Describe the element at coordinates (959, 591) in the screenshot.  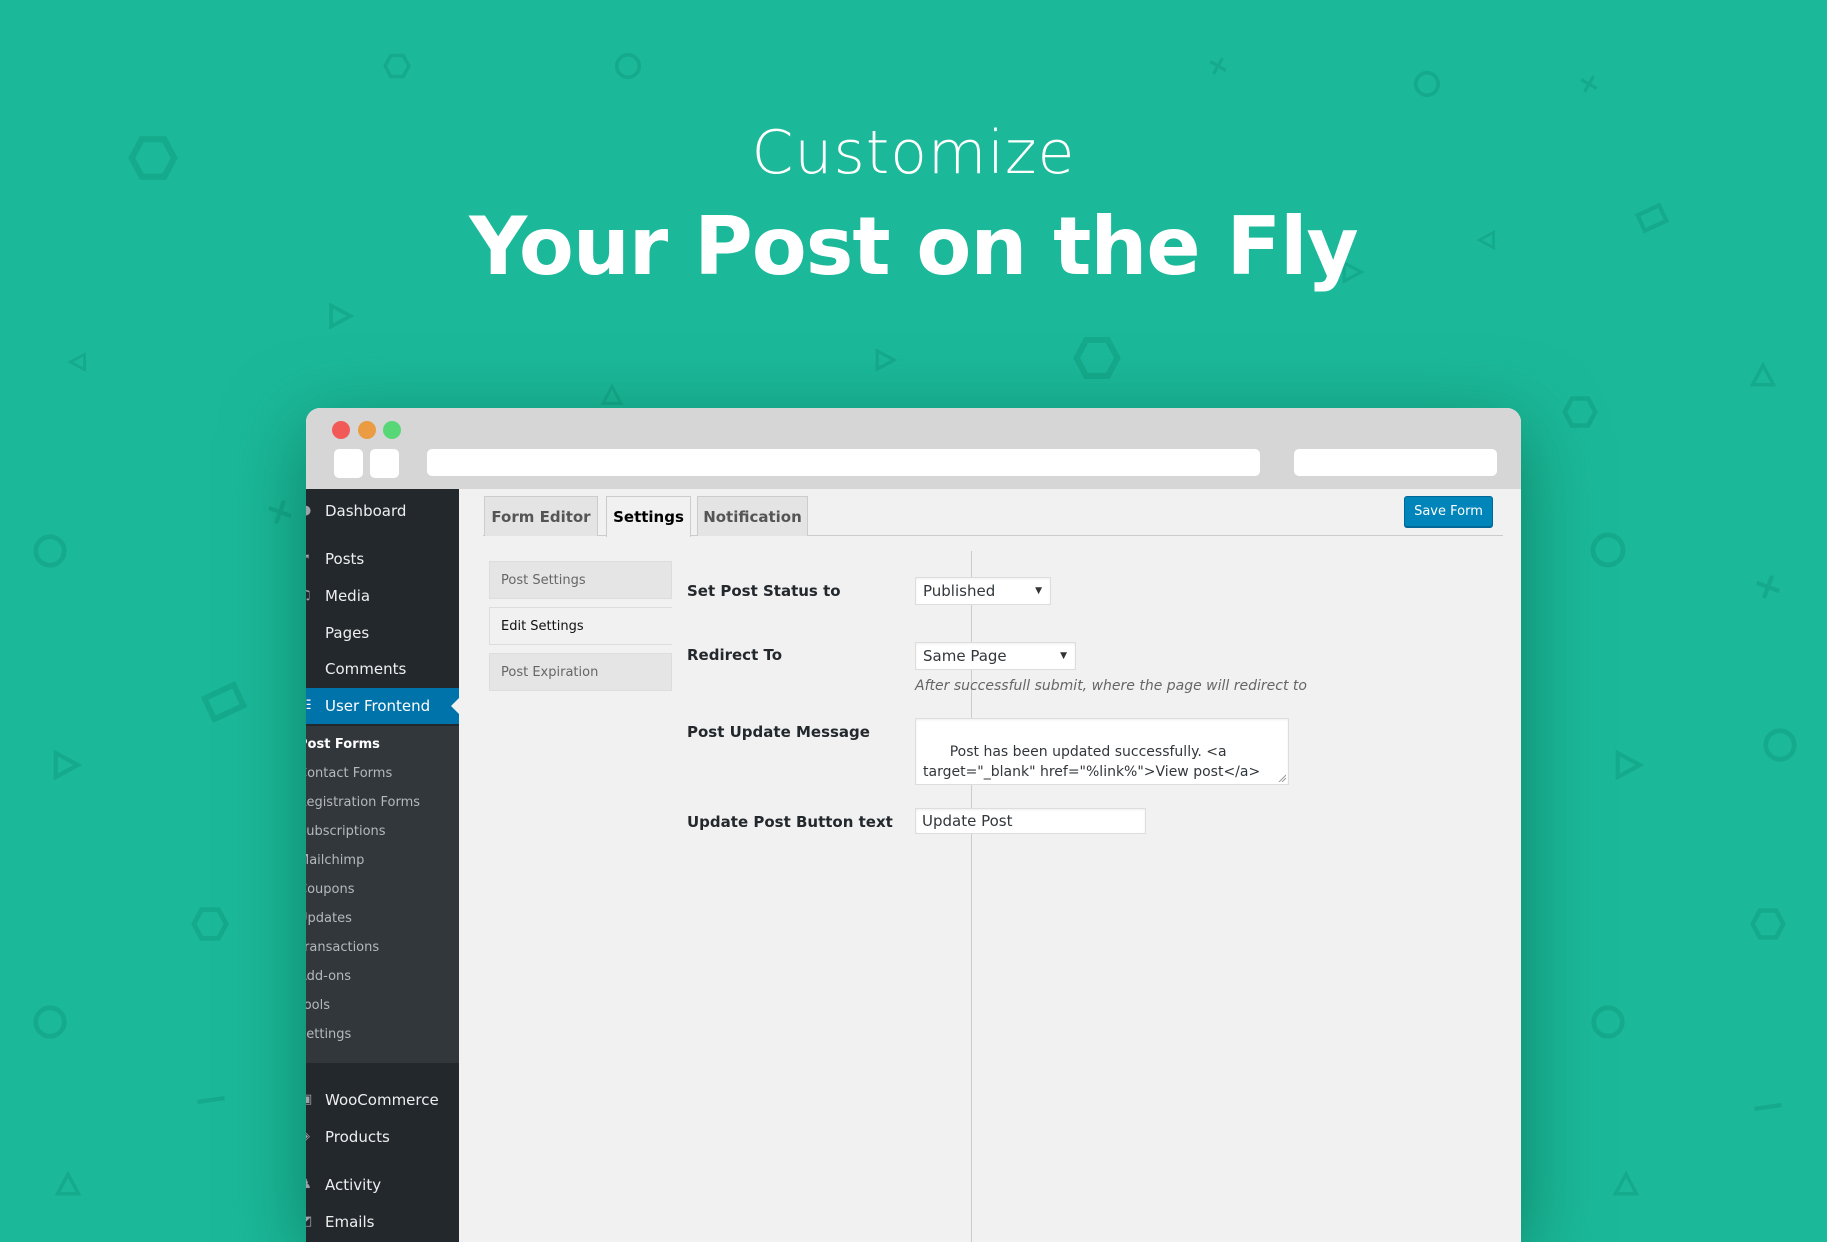
I see `post-status-value: Published` at that location.